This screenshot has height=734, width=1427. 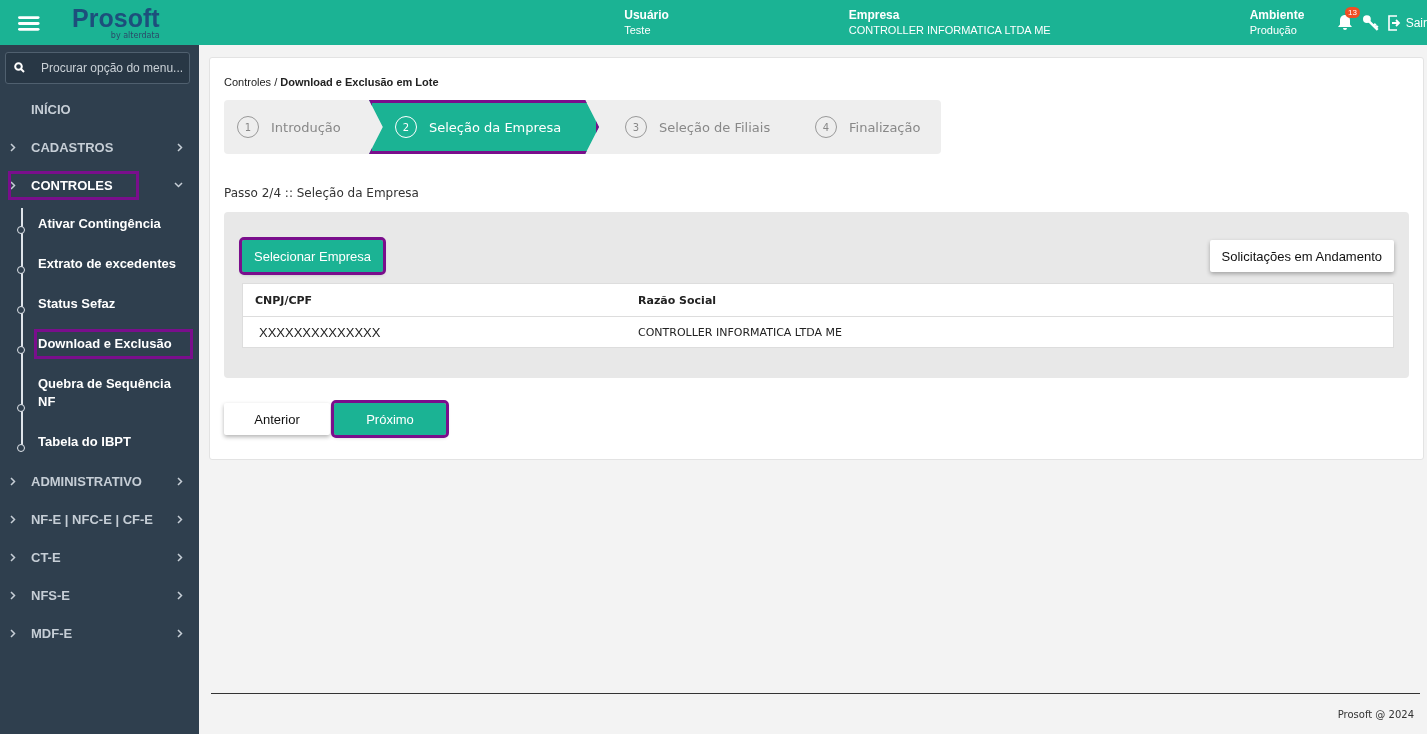 What do you see at coordinates (116, 18) in the screenshot?
I see `logo: Prosoft` at bounding box center [116, 18].